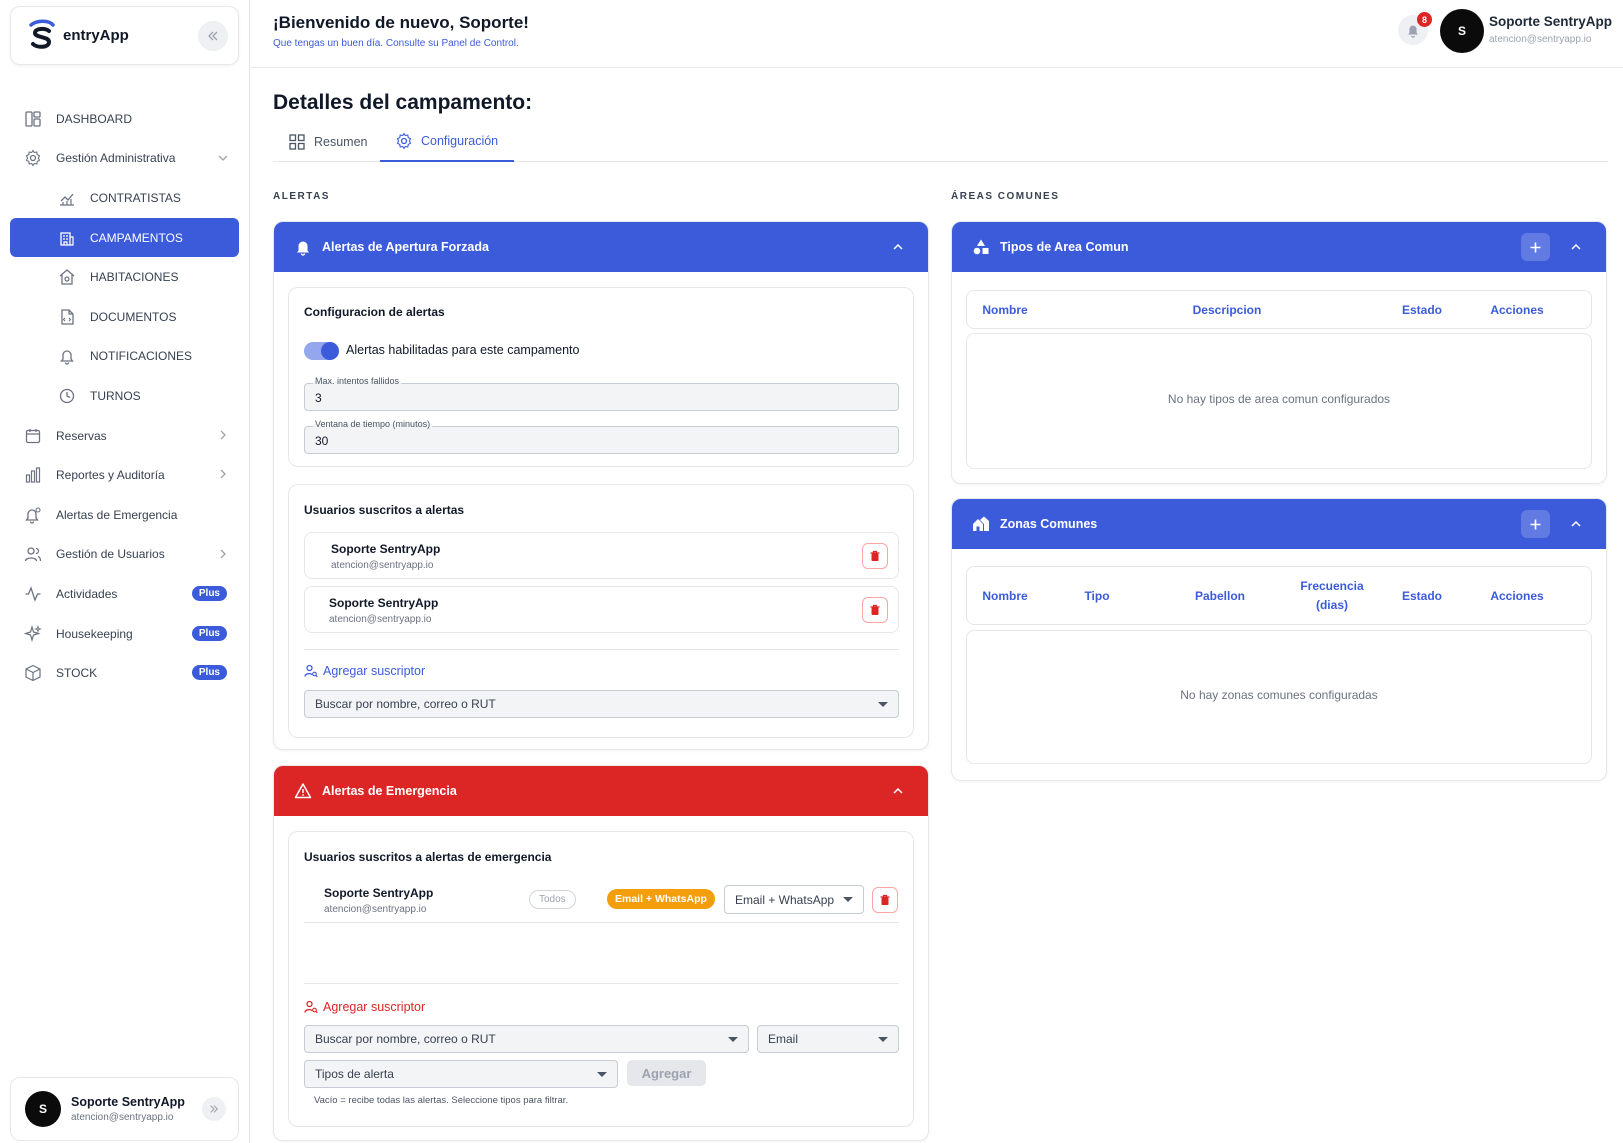  I want to click on logo-icon, so click(42, 34).